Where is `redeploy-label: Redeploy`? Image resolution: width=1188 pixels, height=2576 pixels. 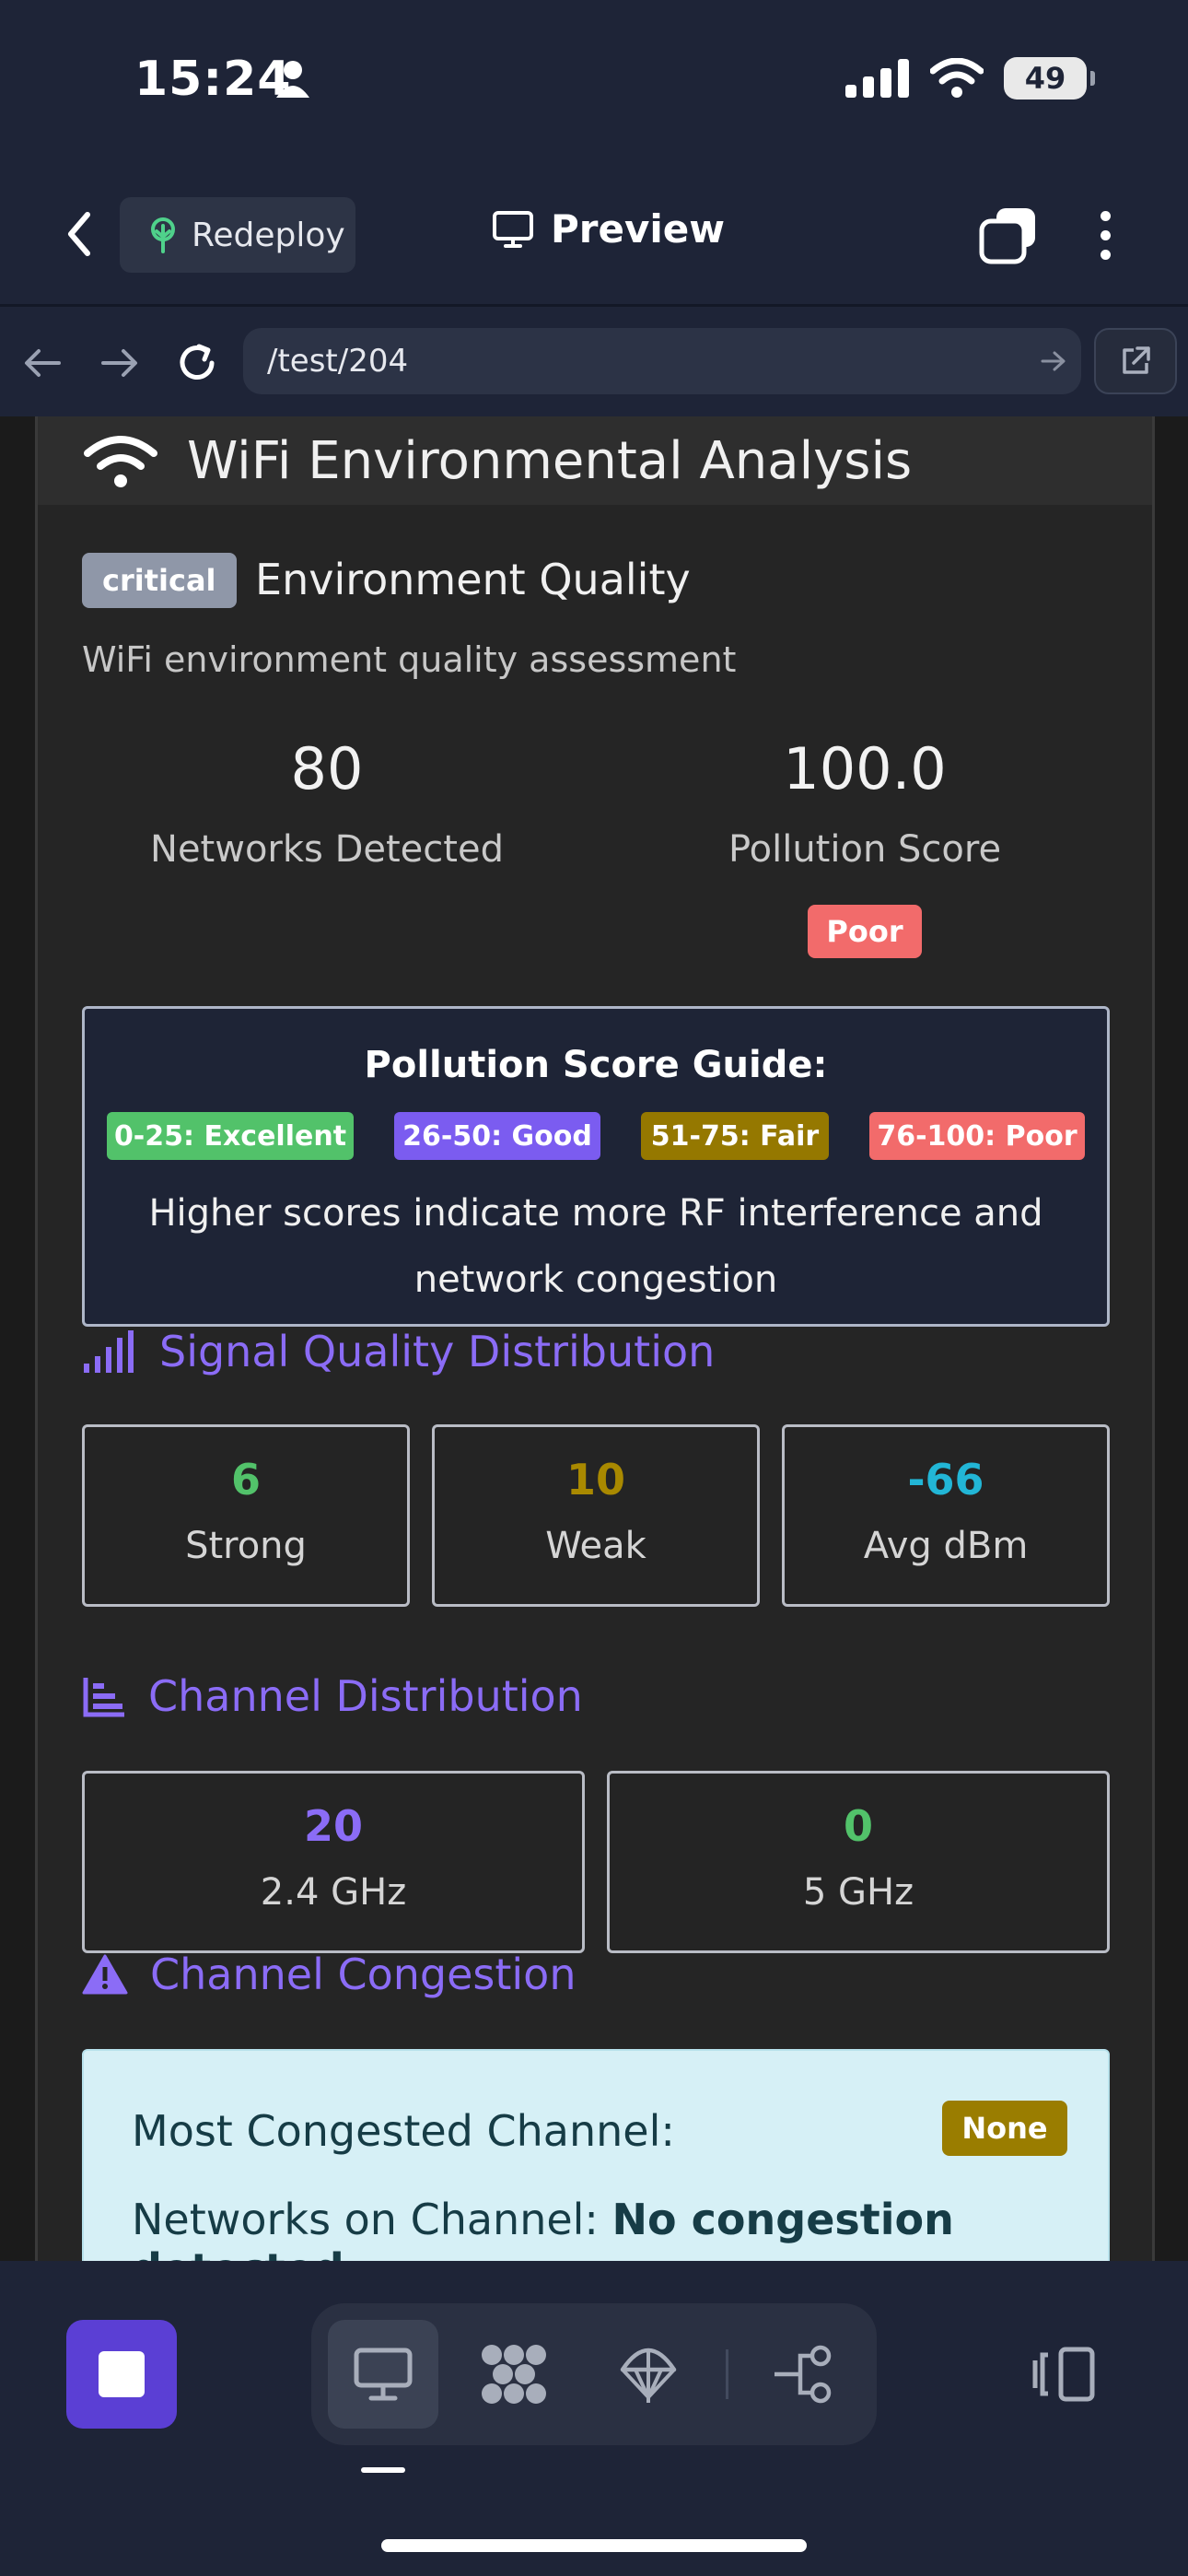 redeploy-label: Redeploy is located at coordinates (268, 235).